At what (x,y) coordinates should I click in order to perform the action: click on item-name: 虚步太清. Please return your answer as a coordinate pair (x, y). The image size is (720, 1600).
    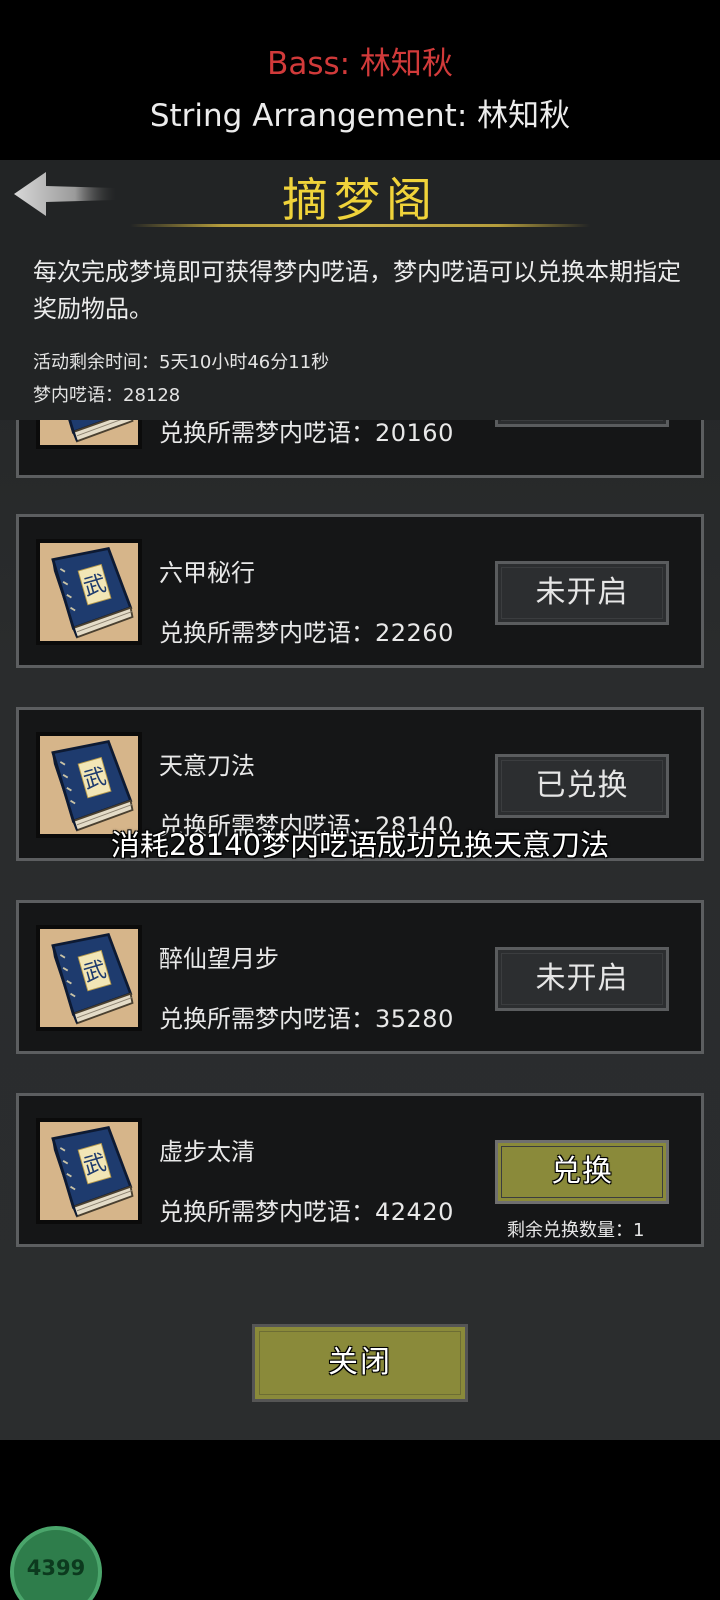
    Looking at the image, I should click on (207, 1152).